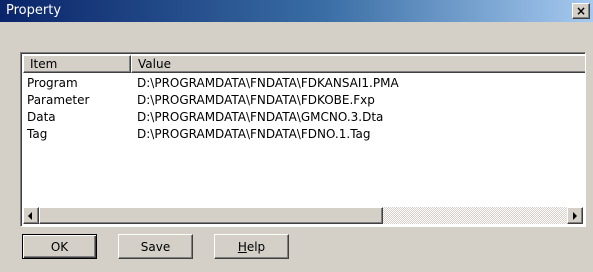 This screenshot has width=593, height=272. I want to click on save-label: Save, so click(155, 246).